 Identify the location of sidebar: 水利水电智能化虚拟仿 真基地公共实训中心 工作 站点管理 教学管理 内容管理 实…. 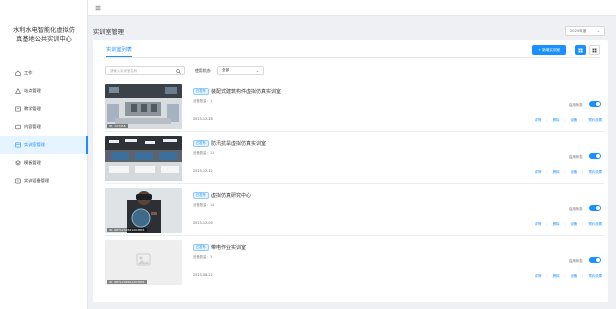
(44, 154).